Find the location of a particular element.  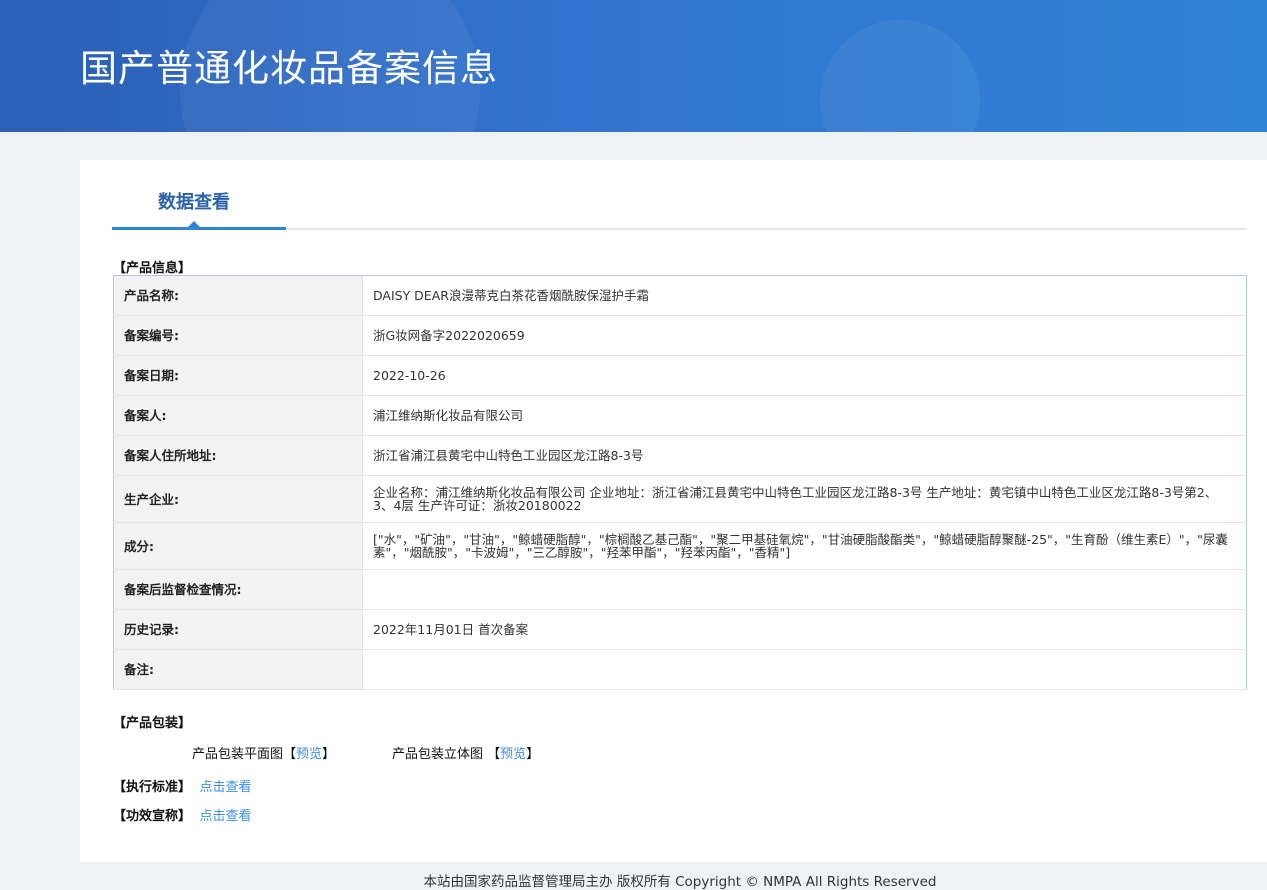

product-info-heading: 【产品信息】 is located at coordinates (152, 268).